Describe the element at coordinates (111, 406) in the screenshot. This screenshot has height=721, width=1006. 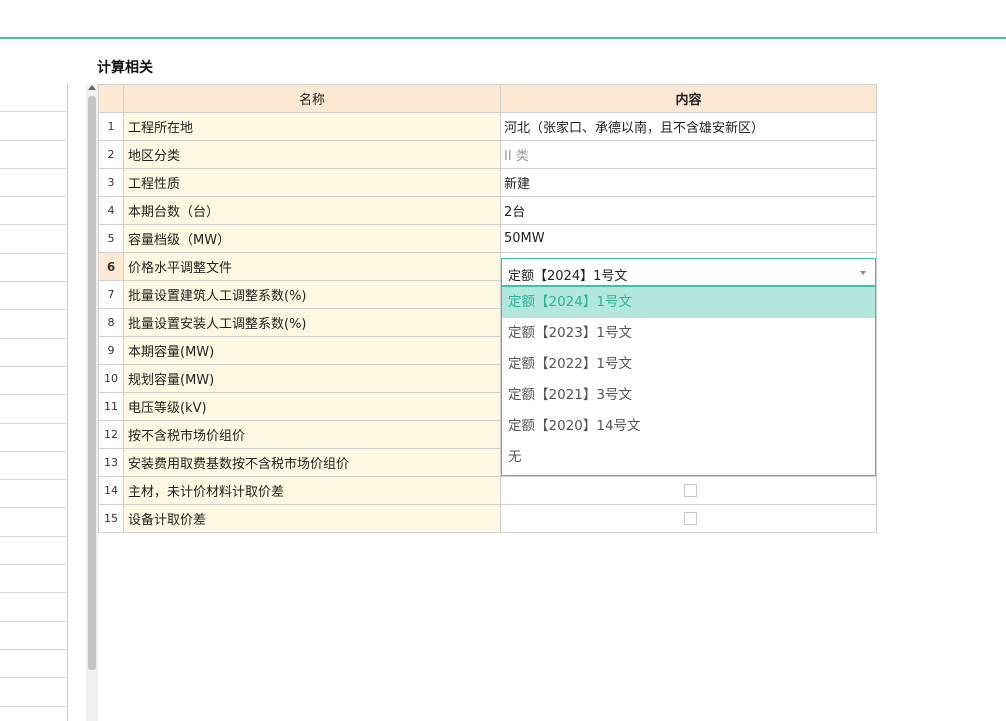
I see `row-index: 11` at that location.